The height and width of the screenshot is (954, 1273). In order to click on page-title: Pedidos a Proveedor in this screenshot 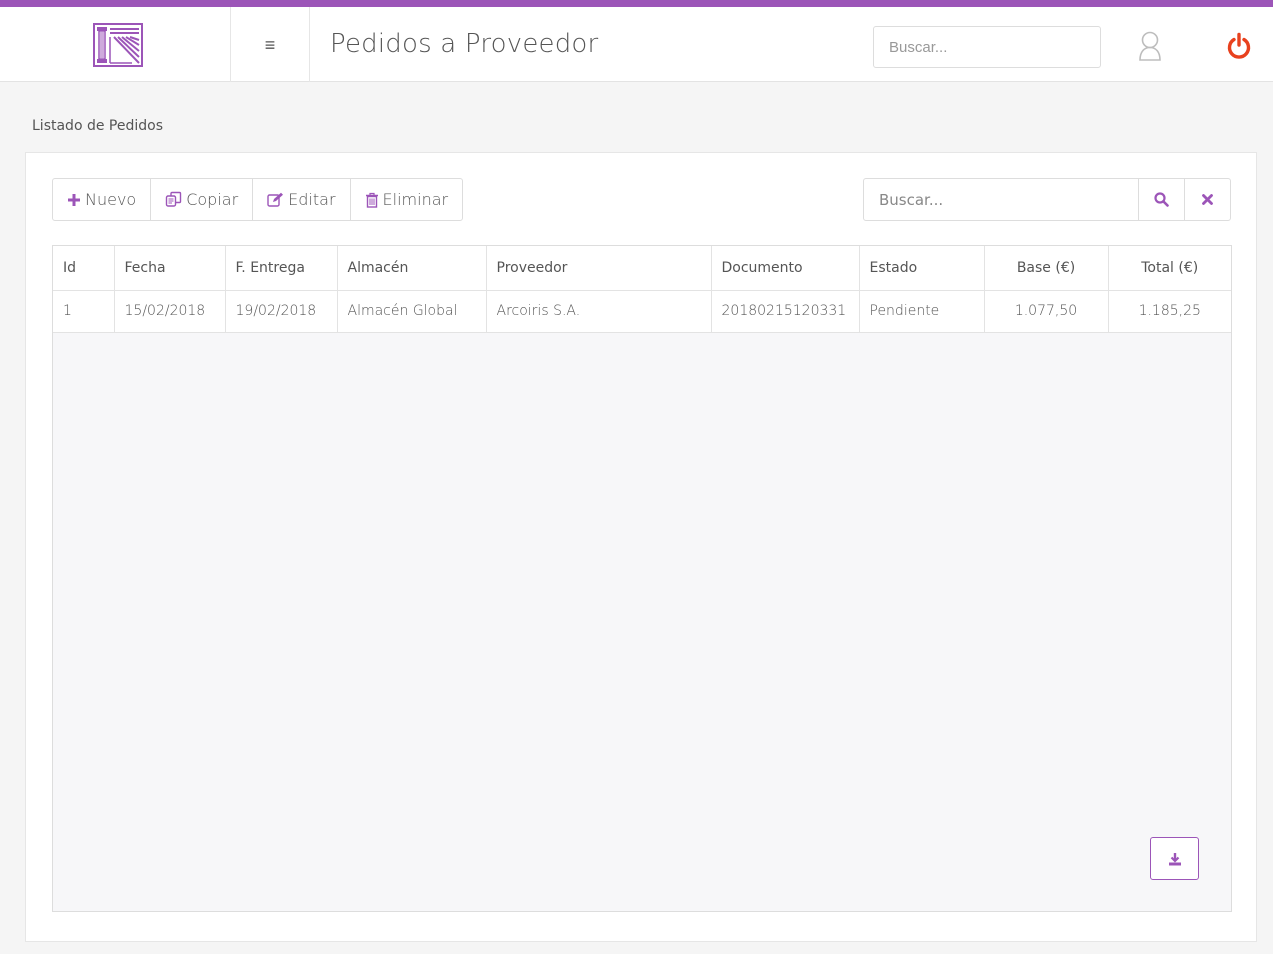, I will do `click(464, 44)`.